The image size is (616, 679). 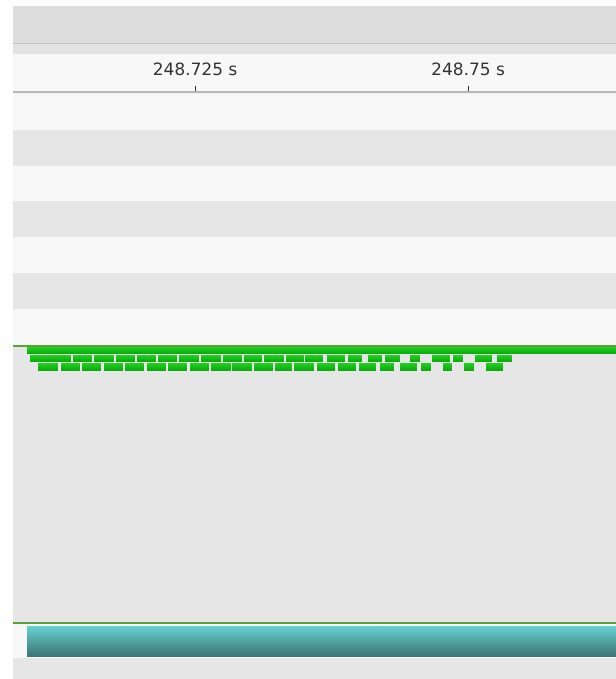 What do you see at coordinates (195, 88) in the screenshot?
I see `tick-mark` at bounding box center [195, 88].